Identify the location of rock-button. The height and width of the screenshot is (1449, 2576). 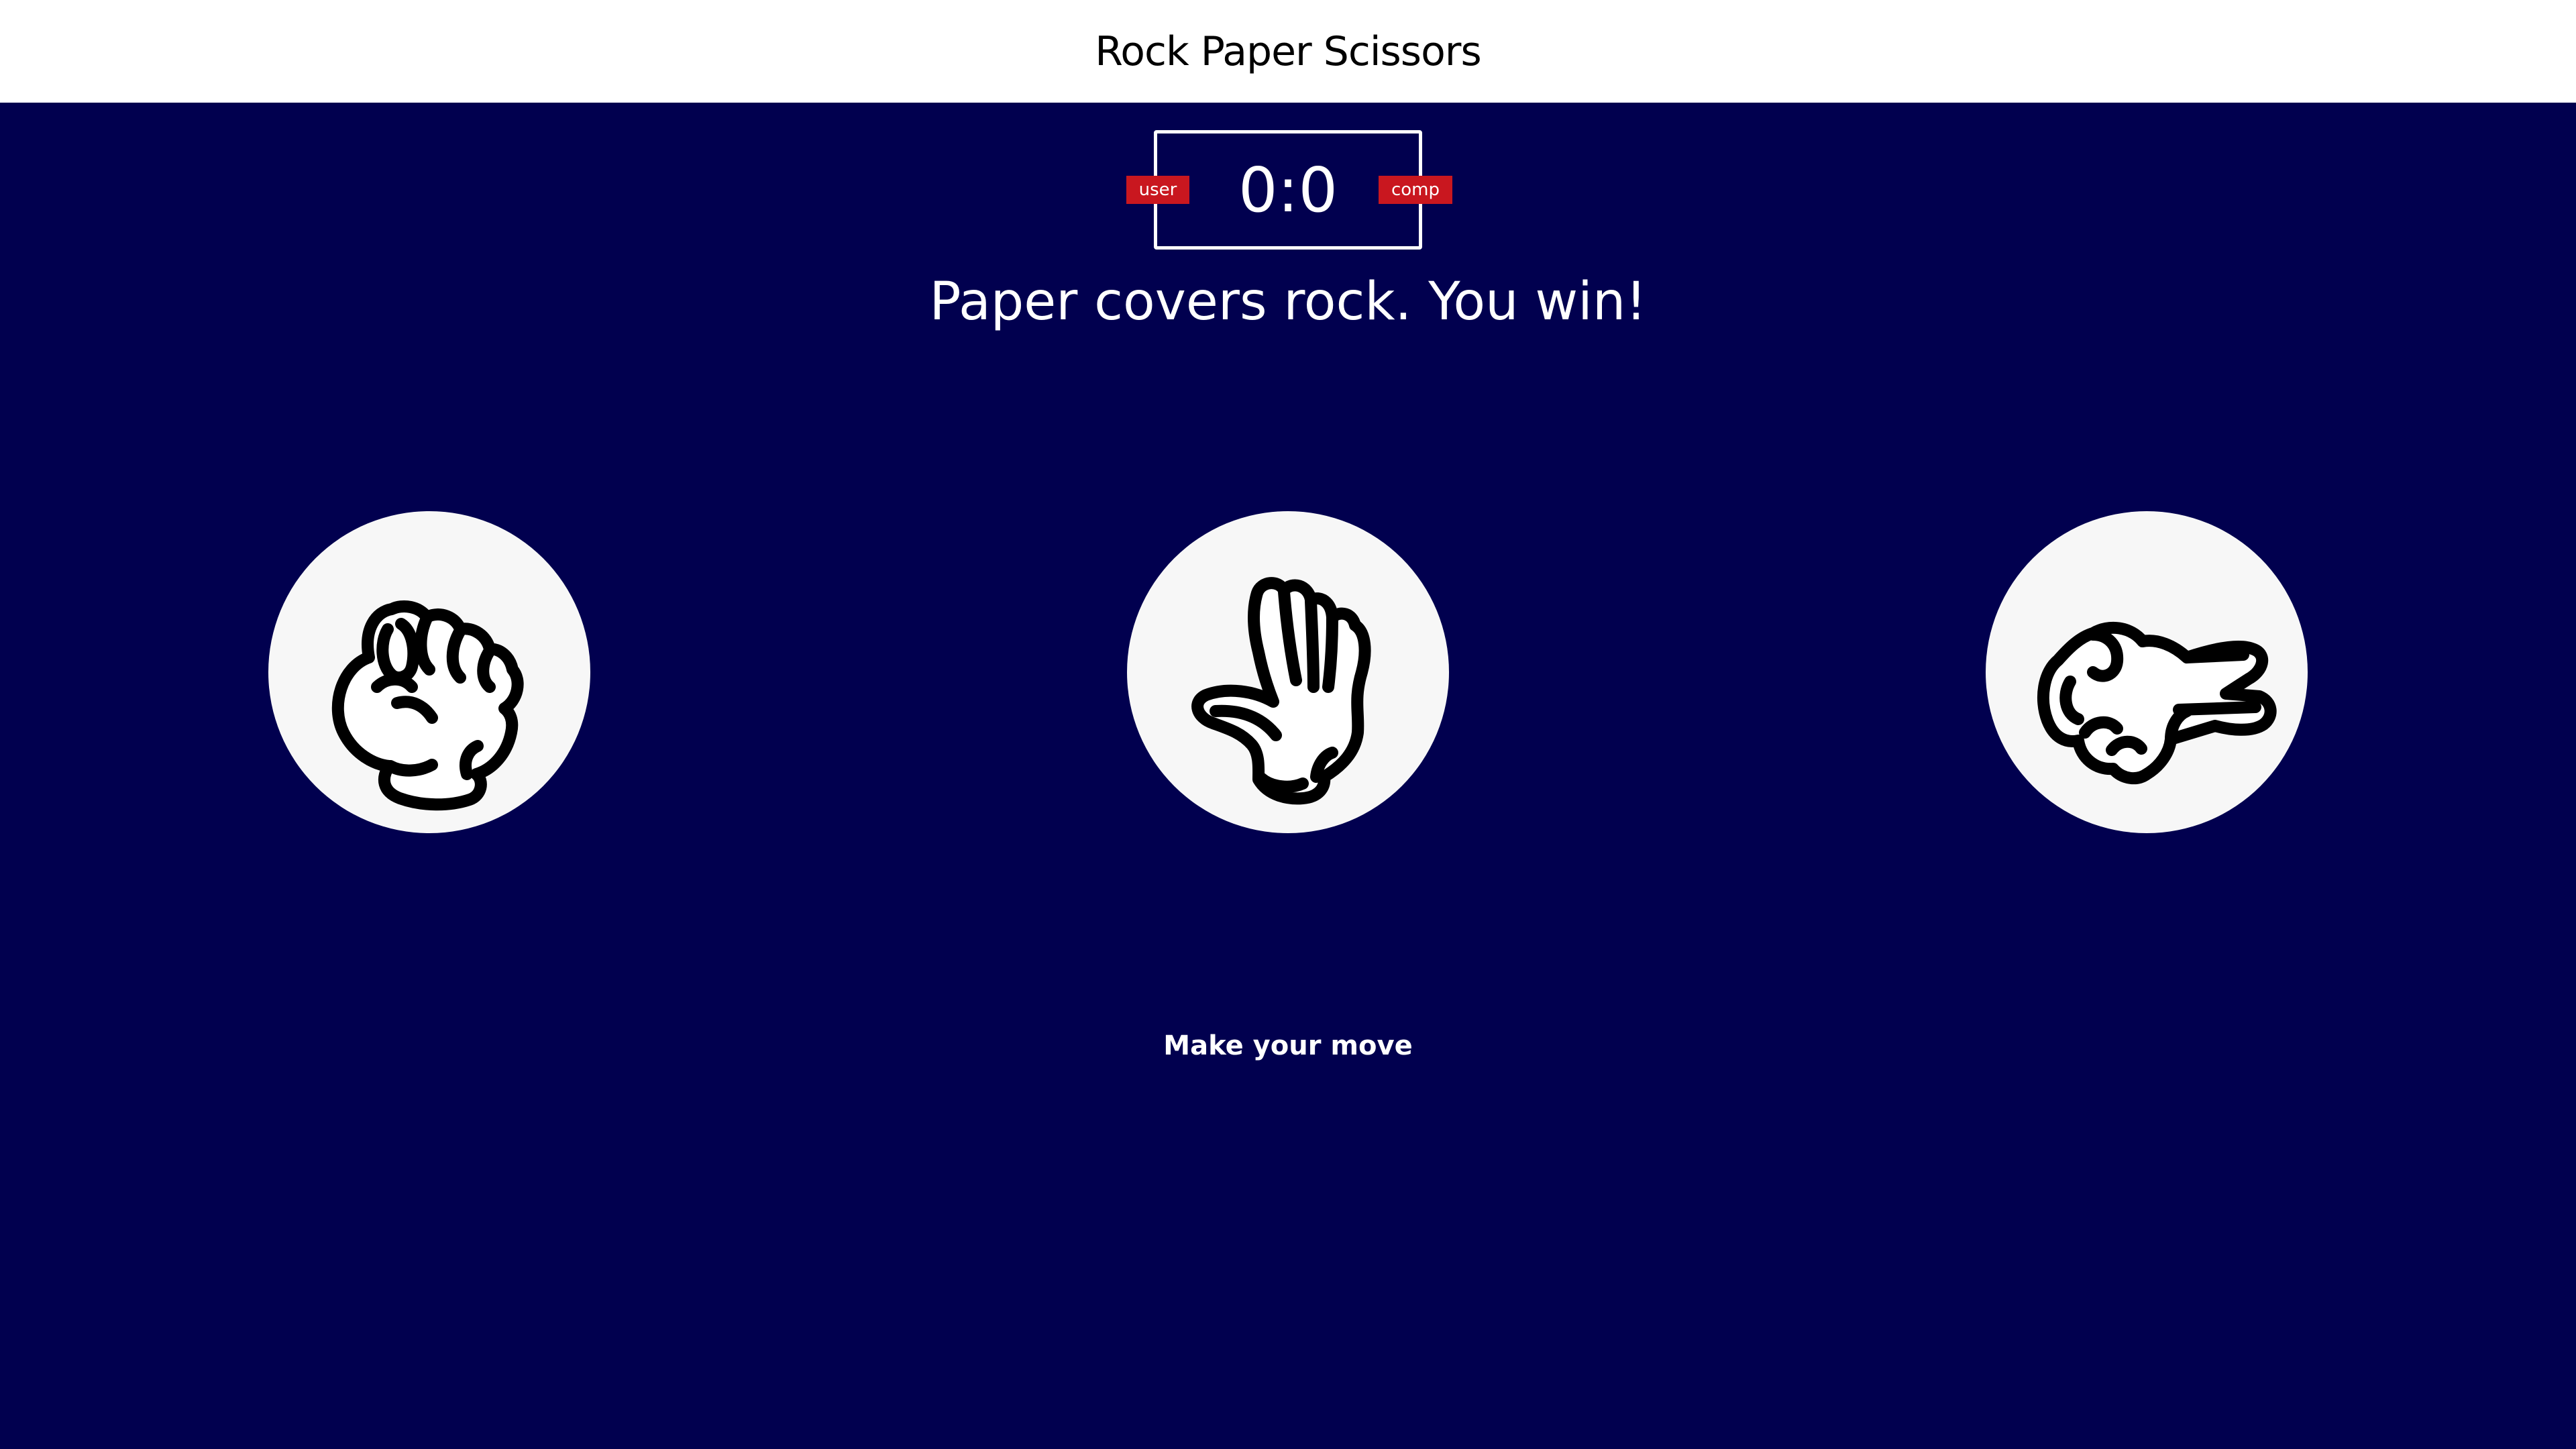
(429, 672).